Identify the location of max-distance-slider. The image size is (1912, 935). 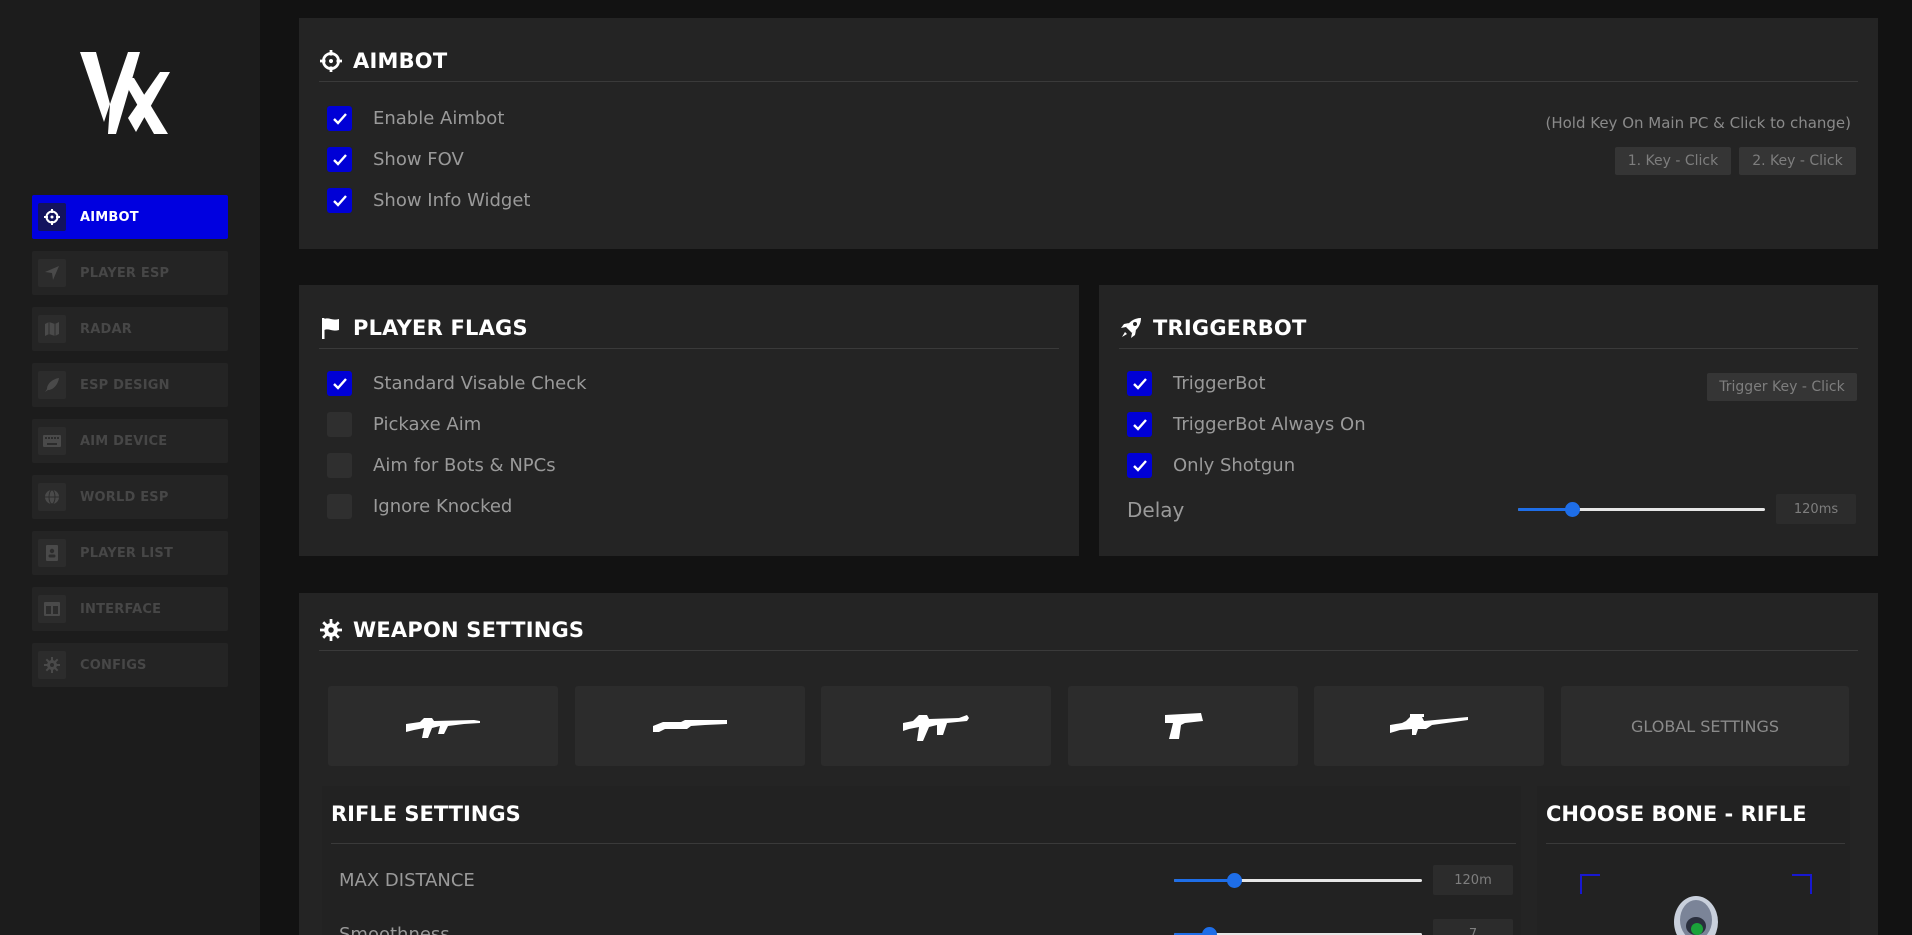
(1298, 880).